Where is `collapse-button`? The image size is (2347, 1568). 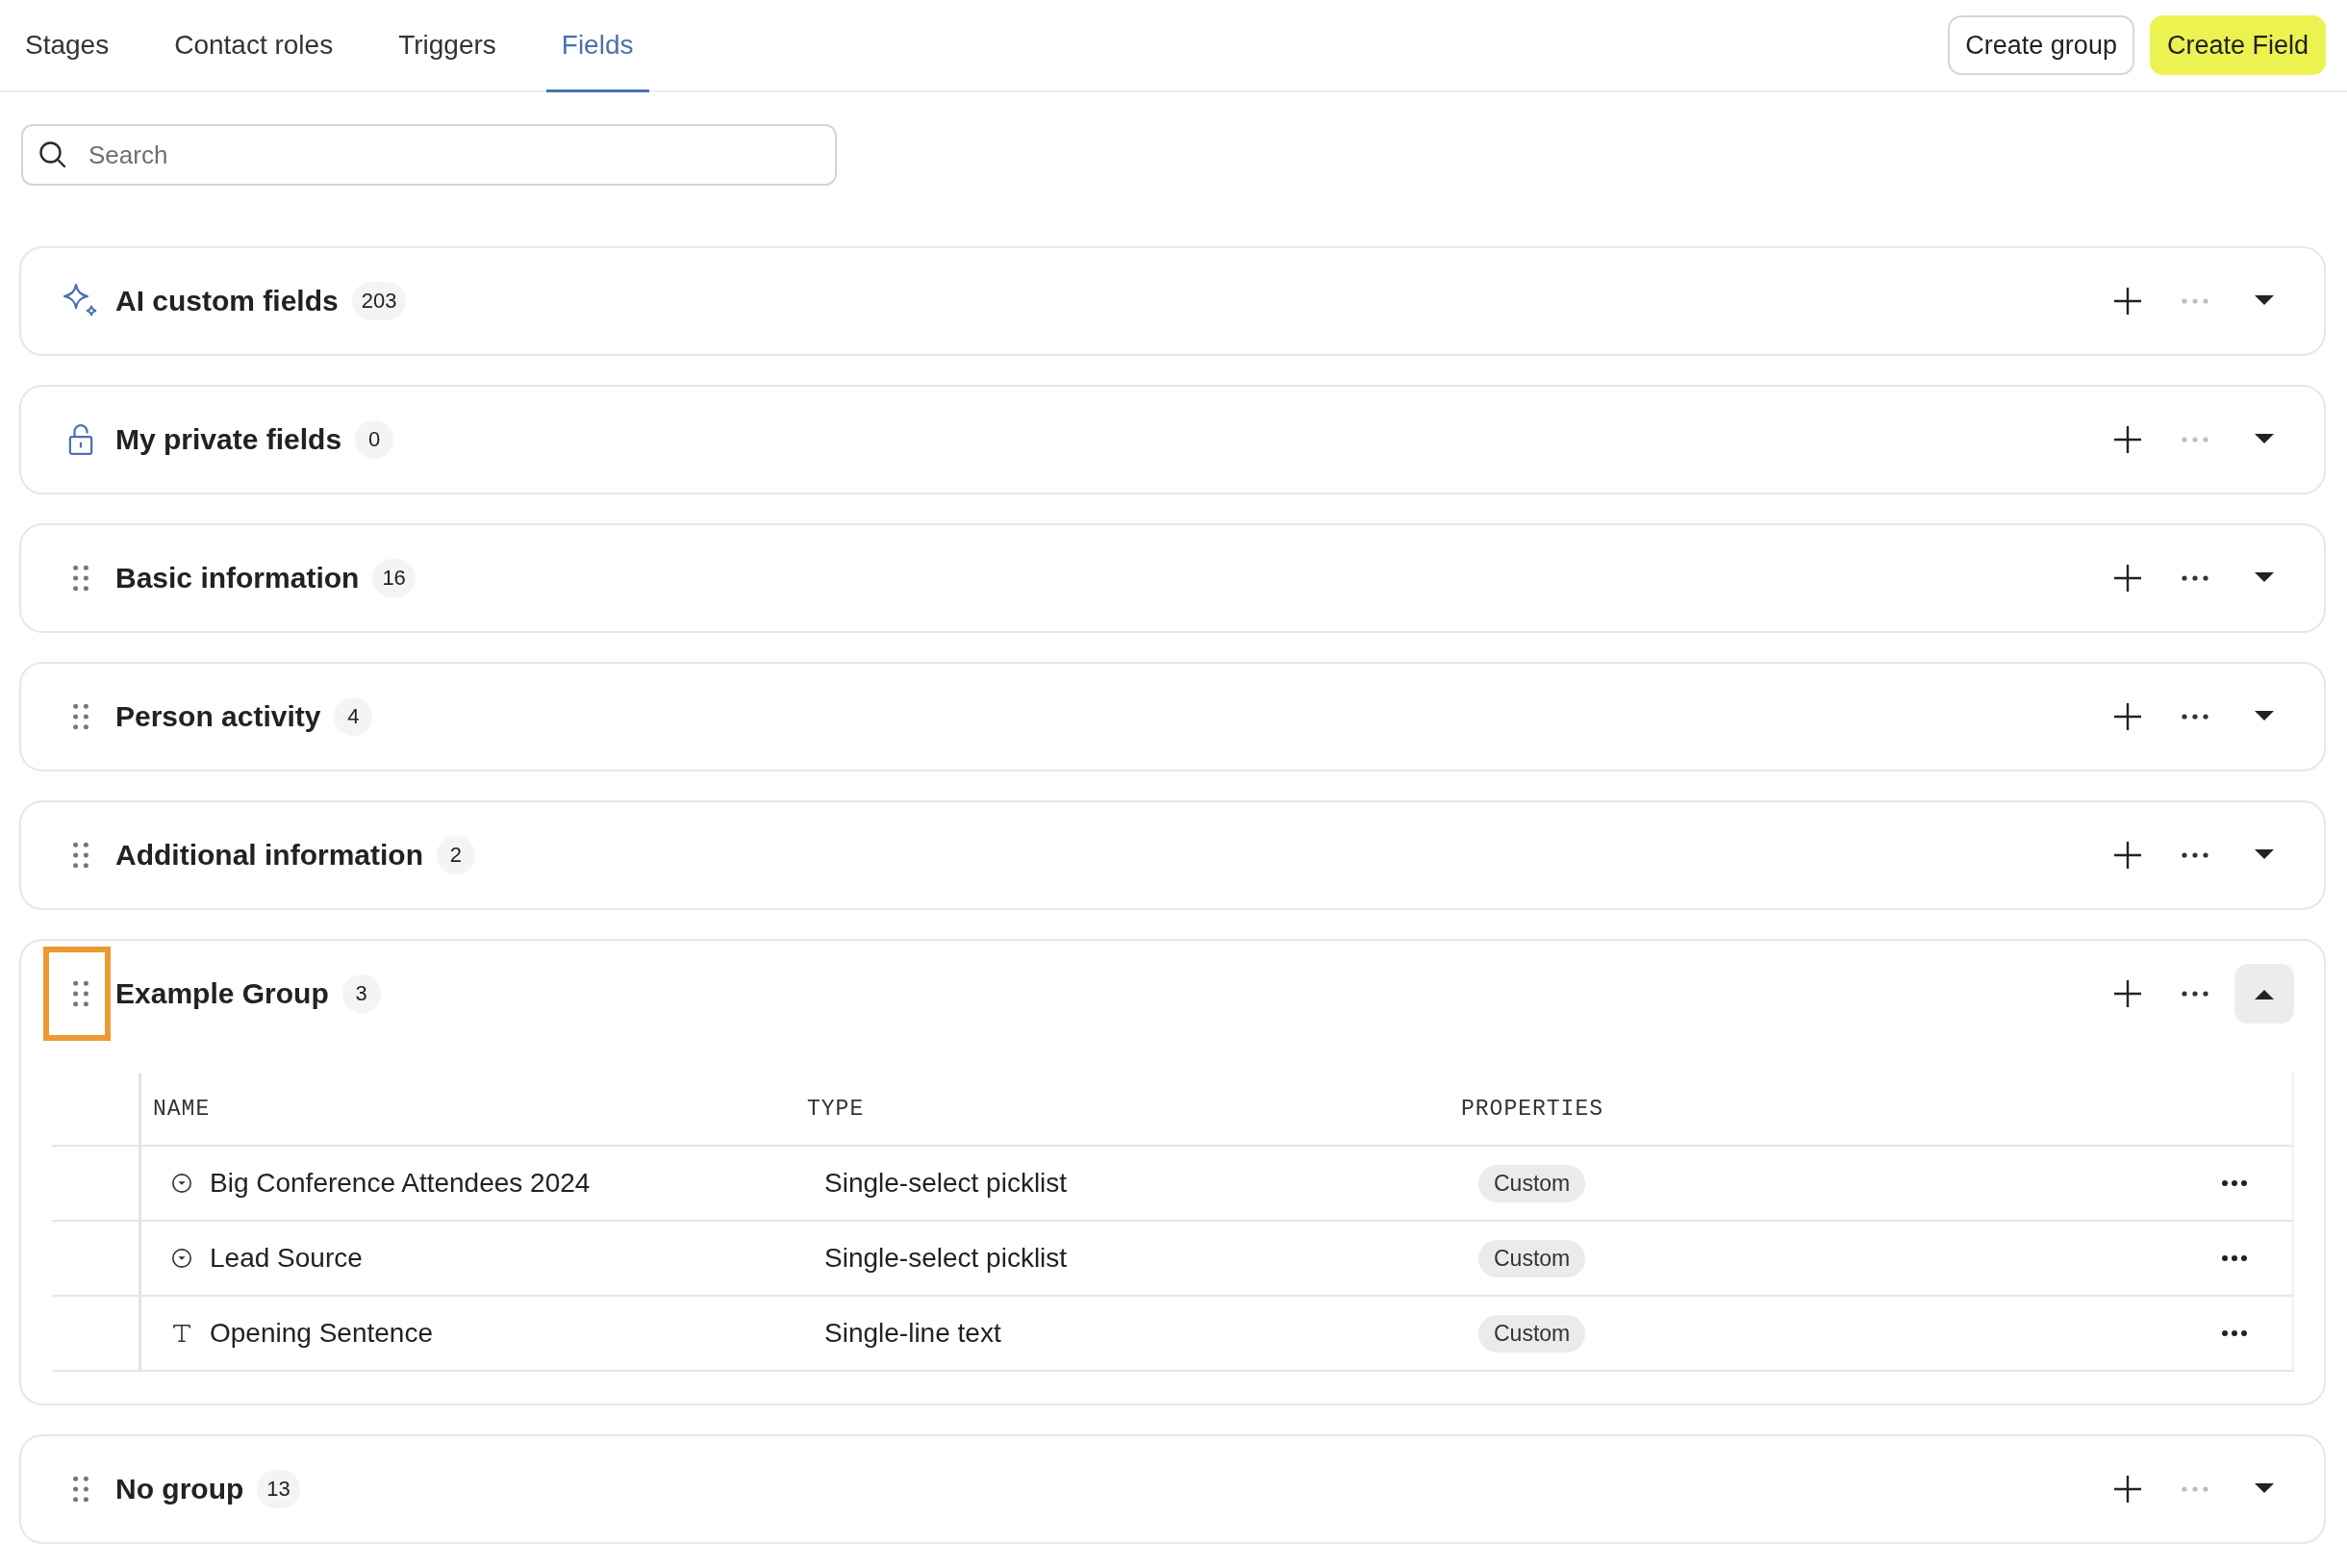 collapse-button is located at coordinates (2264, 994).